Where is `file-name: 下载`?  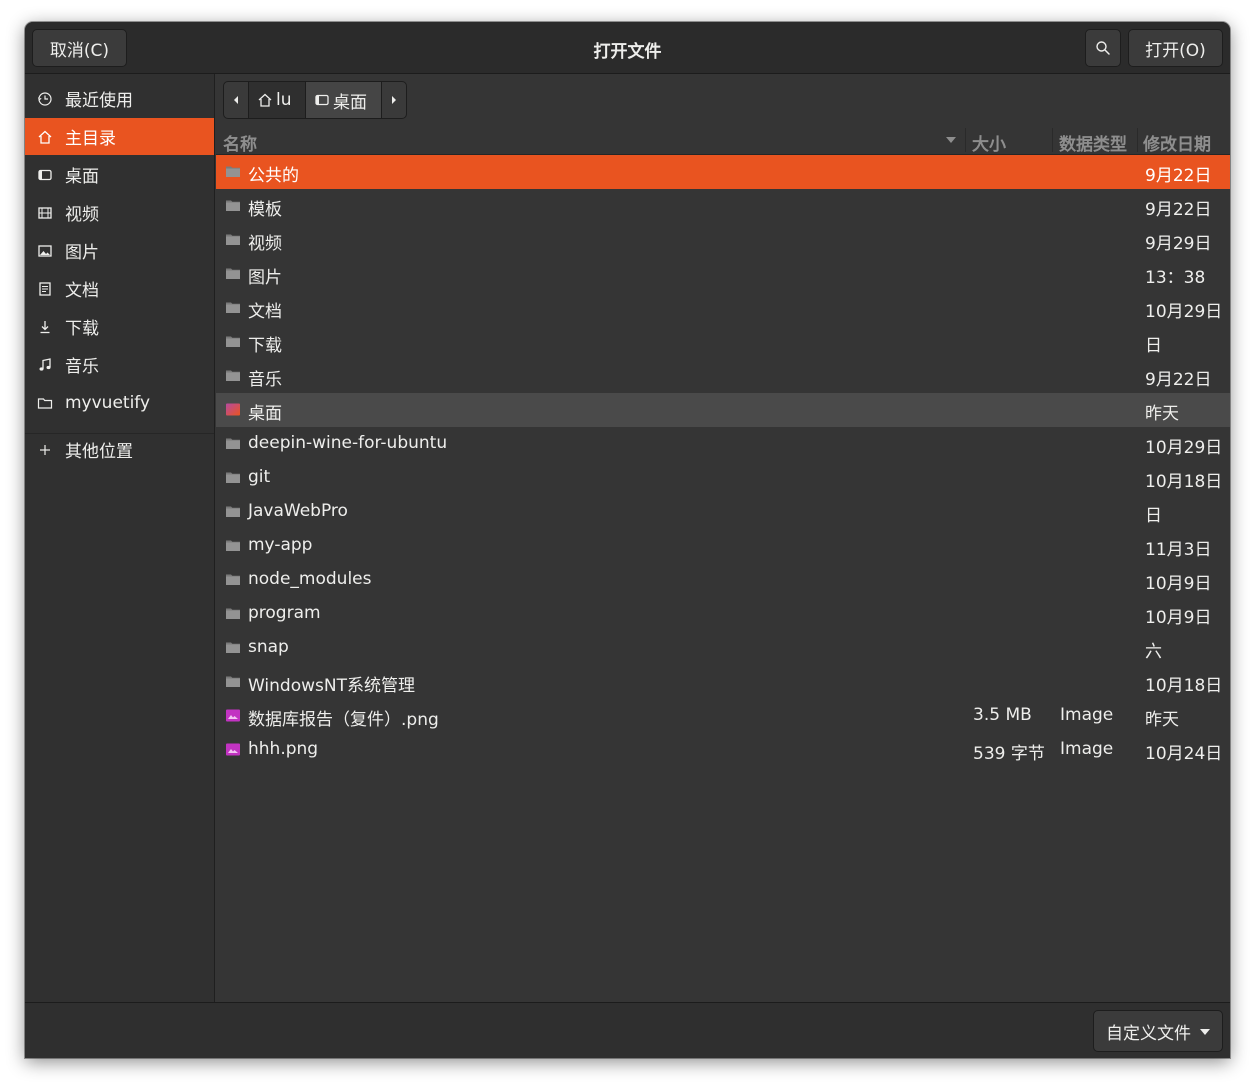
file-name: 下载 is located at coordinates (265, 346).